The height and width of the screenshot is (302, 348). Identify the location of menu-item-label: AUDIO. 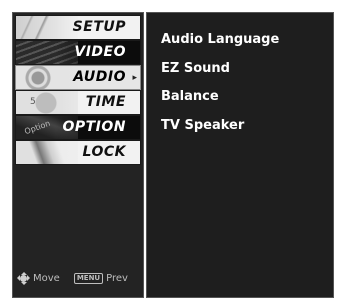
(99, 77).